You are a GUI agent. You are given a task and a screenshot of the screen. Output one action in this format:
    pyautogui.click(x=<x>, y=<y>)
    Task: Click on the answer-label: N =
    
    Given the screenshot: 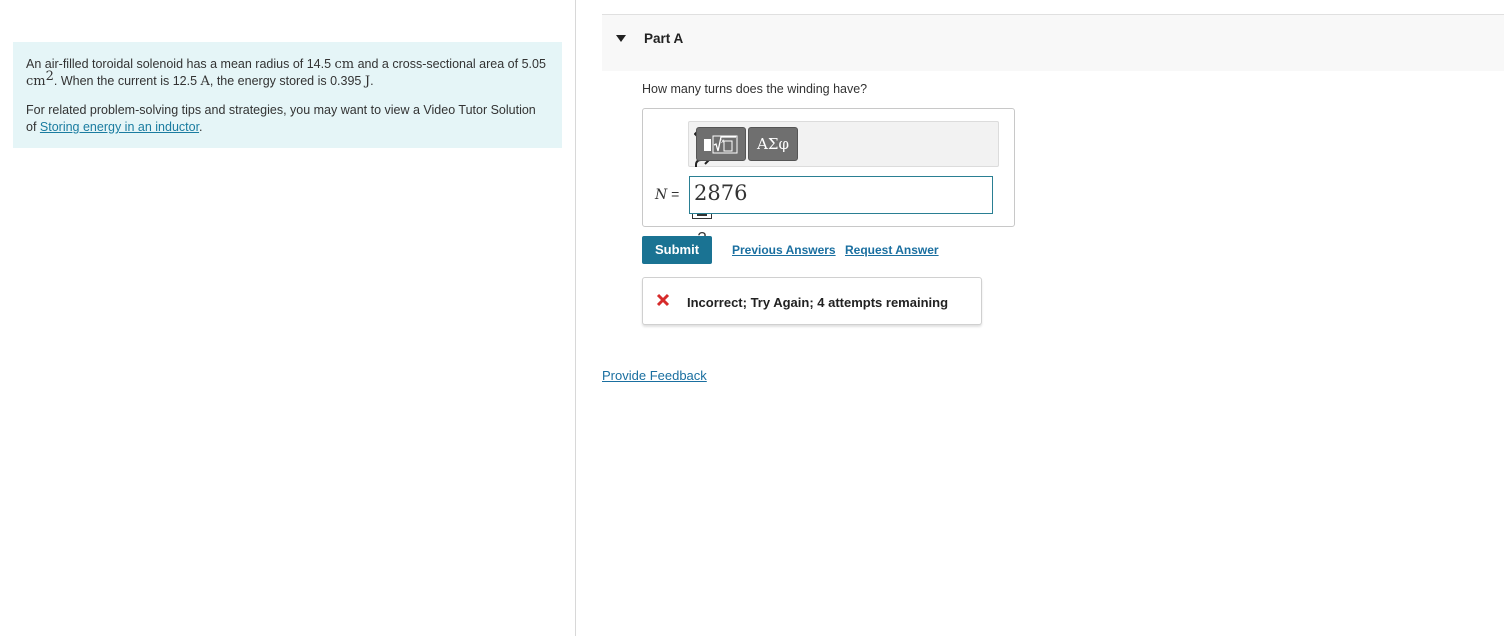 What is the action you would take?
    pyautogui.click(x=667, y=194)
    